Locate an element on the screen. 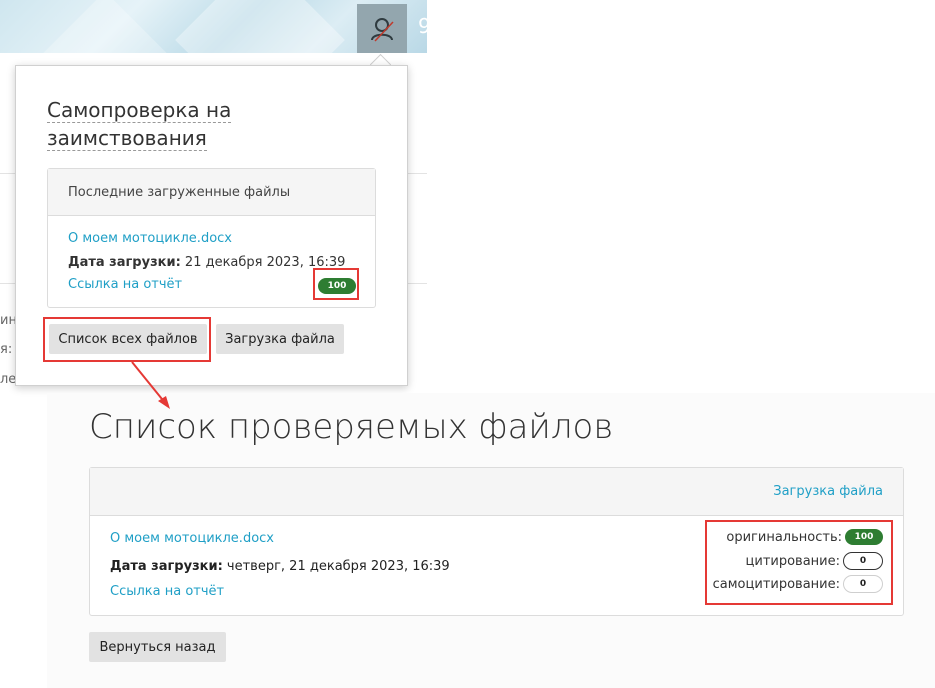 The image size is (935, 688). date-value: четверг, 21 декабря 2023, 16:39 is located at coordinates (338, 566).